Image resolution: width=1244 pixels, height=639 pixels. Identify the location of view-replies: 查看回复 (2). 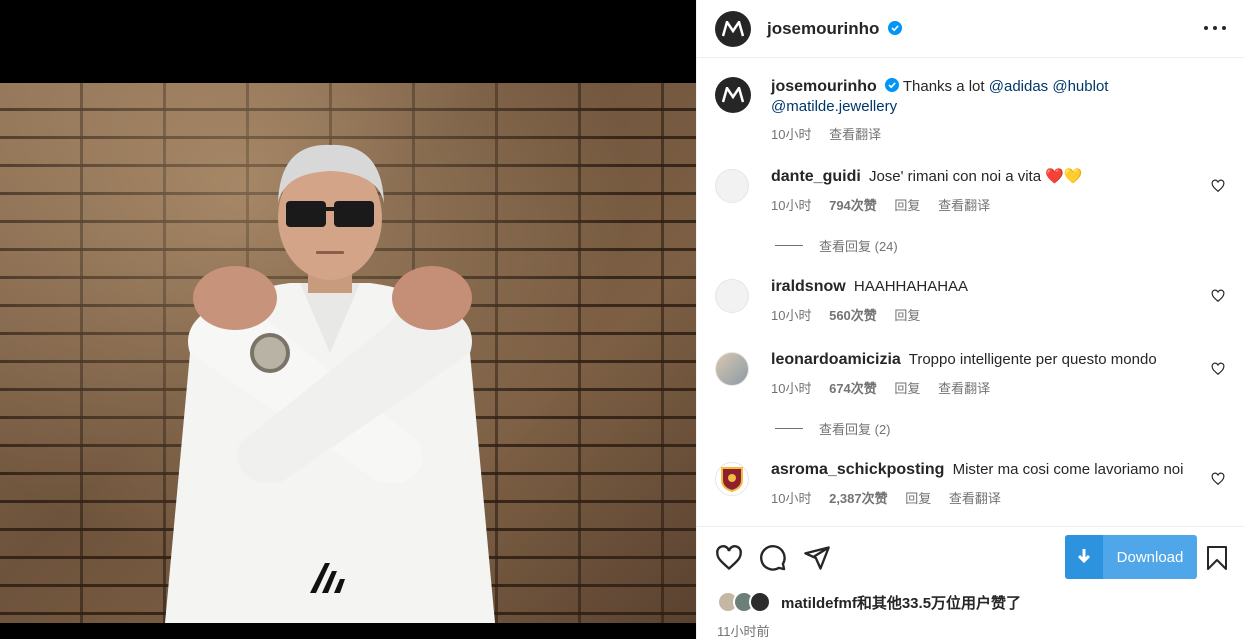
(833, 428).